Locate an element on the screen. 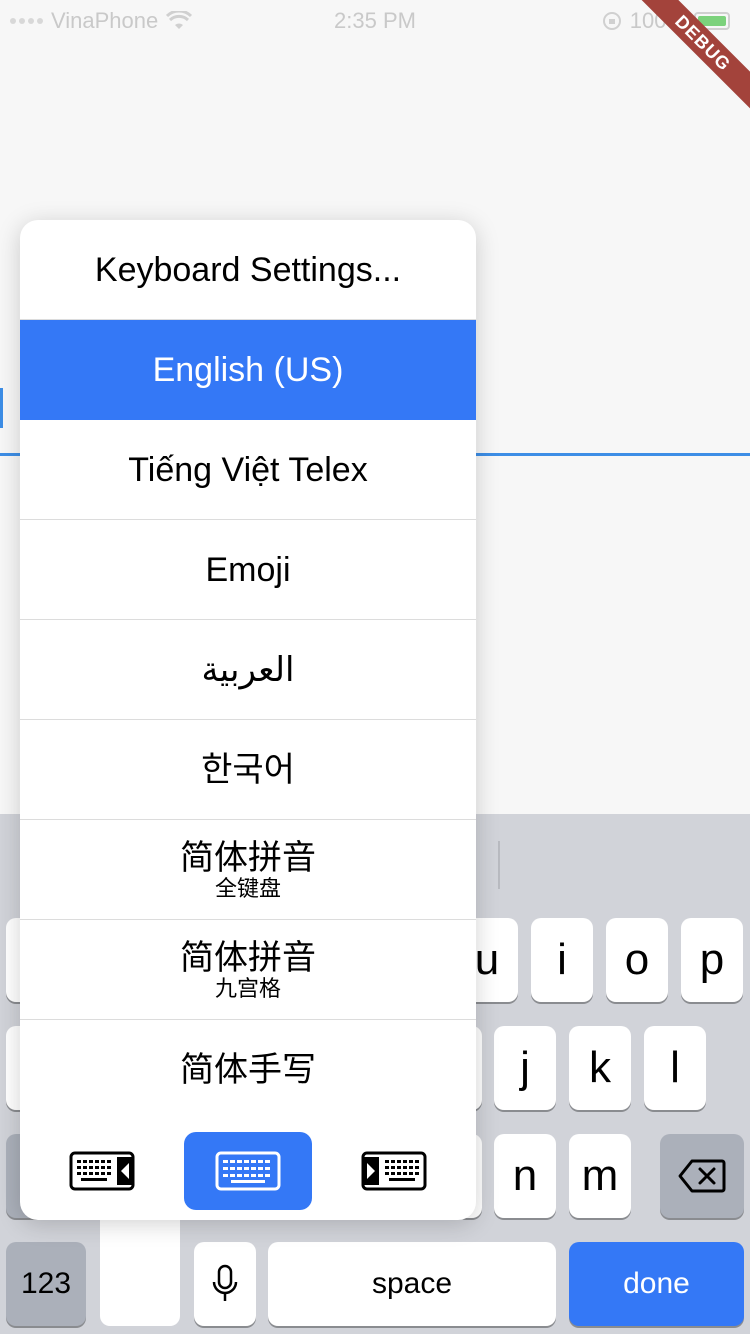  key-i: i is located at coordinates (562, 960).